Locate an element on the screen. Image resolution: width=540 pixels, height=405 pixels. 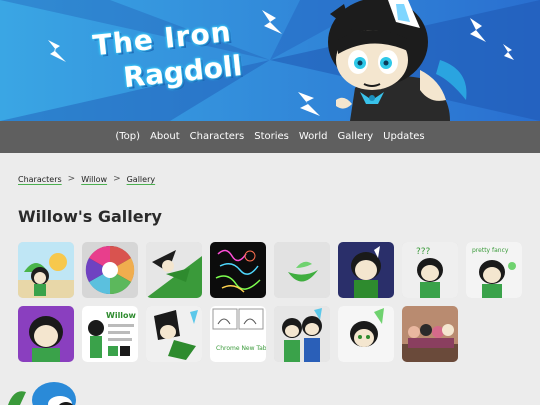
thumb-art-reference-sheet: Willow is located at coordinates (110, 334).